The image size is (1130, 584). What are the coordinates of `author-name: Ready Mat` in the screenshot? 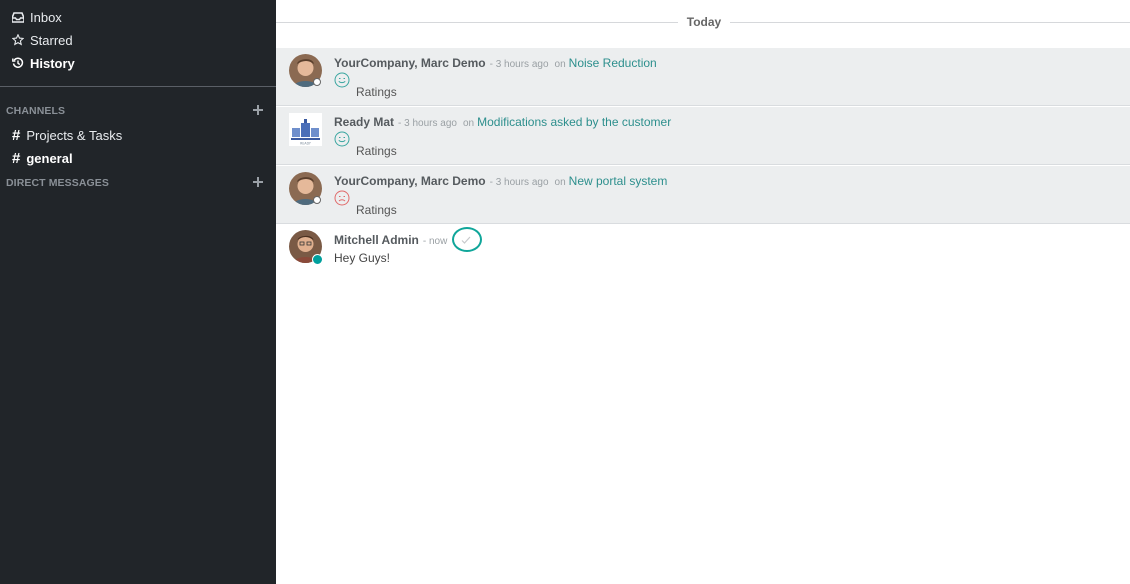 It's located at (364, 122).